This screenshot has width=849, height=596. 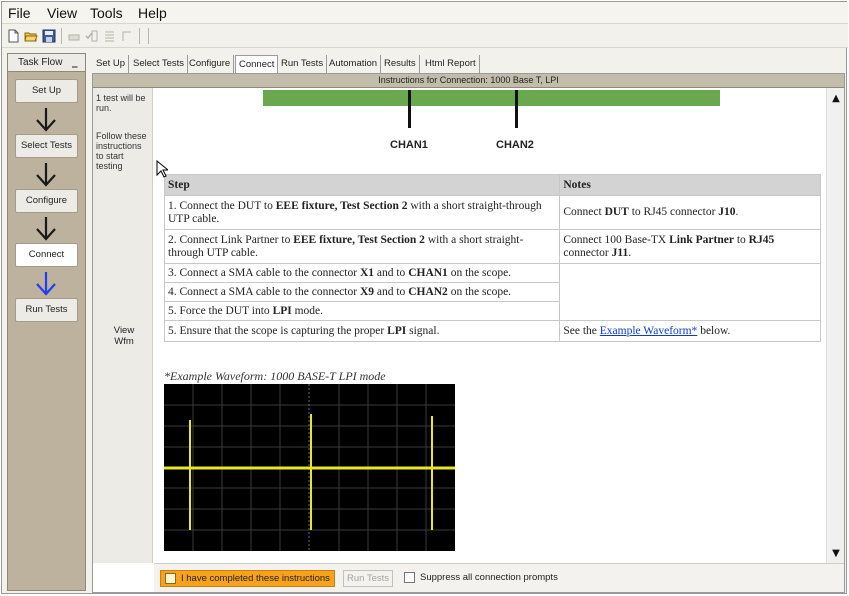 What do you see at coordinates (425, 13) in the screenshot?
I see `menu-bar: File View Tools Help` at bounding box center [425, 13].